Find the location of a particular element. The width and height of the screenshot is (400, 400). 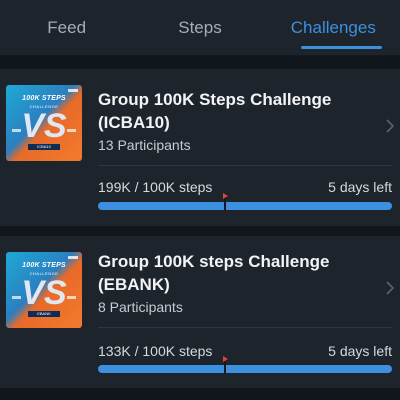

challenge-title: Group 100K Steps Challenge (ICBA10) is located at coordinates (215, 111).